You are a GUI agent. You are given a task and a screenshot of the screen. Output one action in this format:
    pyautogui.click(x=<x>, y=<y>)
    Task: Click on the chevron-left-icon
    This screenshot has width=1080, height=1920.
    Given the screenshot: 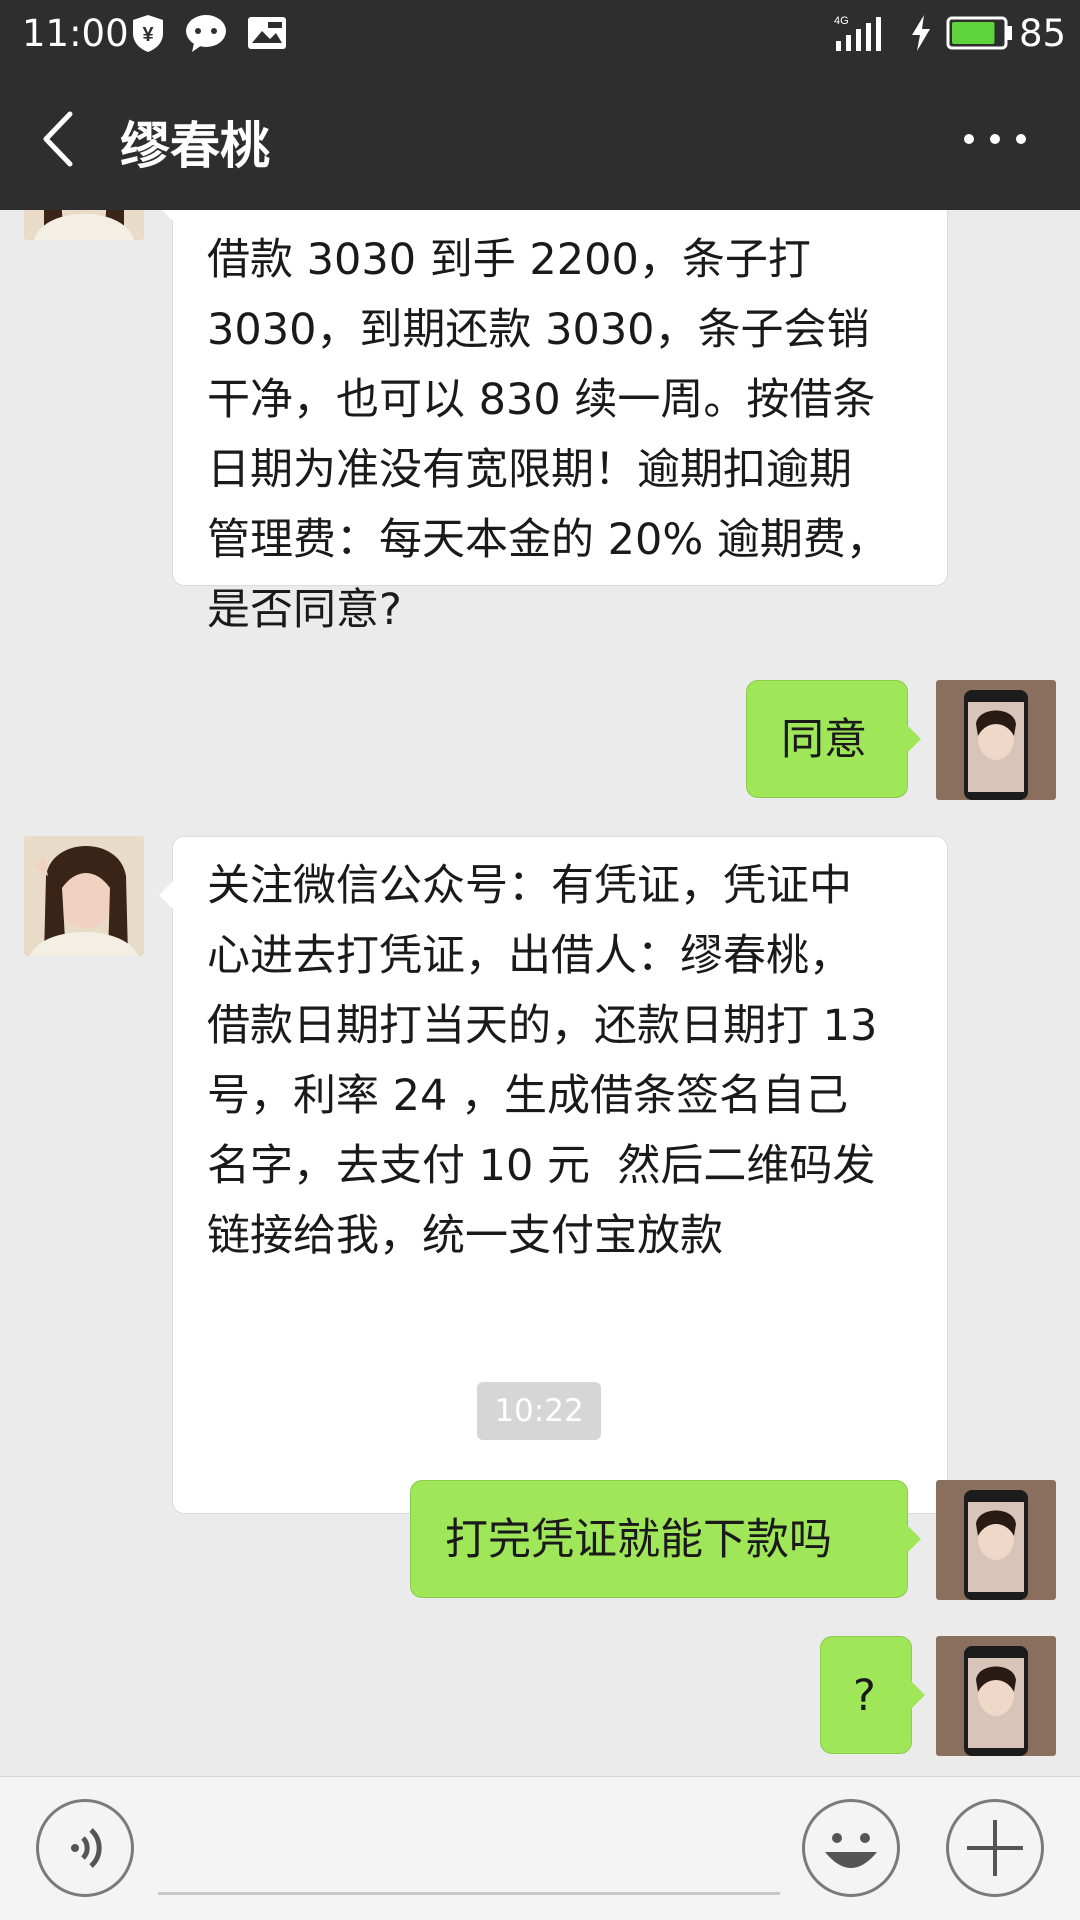 What is the action you would take?
    pyautogui.click(x=58, y=139)
    